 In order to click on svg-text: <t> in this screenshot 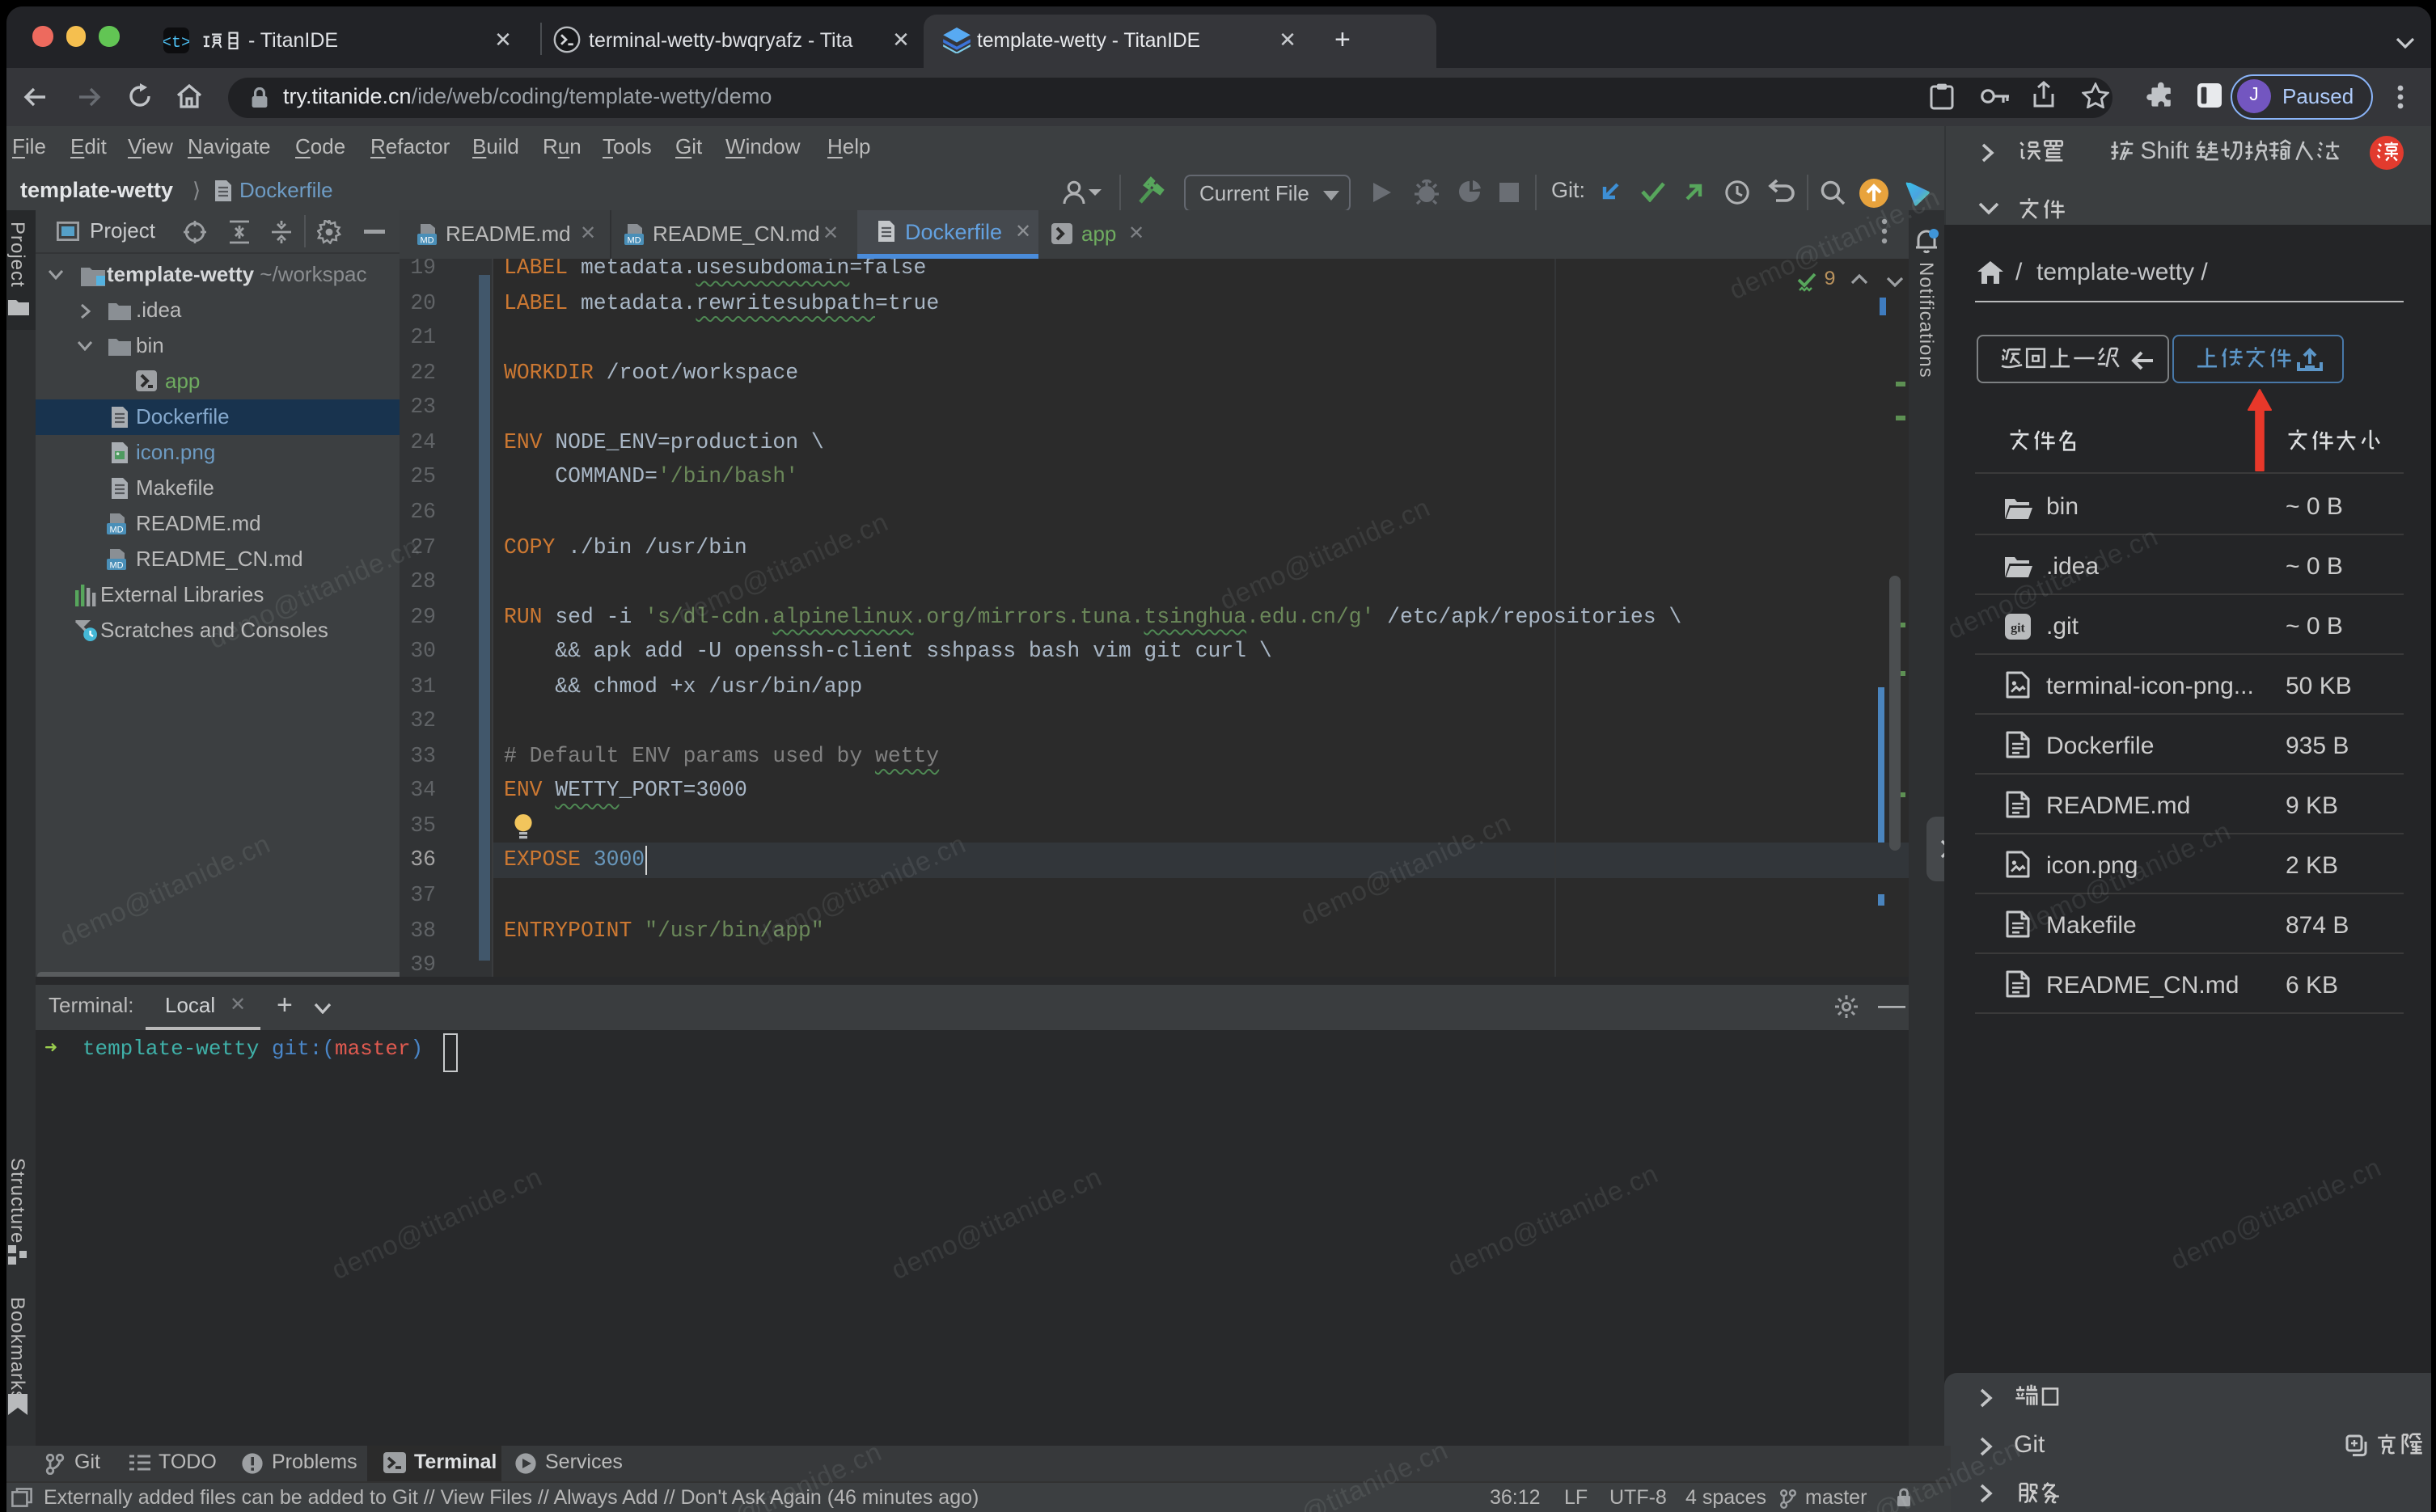, I will do `click(176, 43)`.